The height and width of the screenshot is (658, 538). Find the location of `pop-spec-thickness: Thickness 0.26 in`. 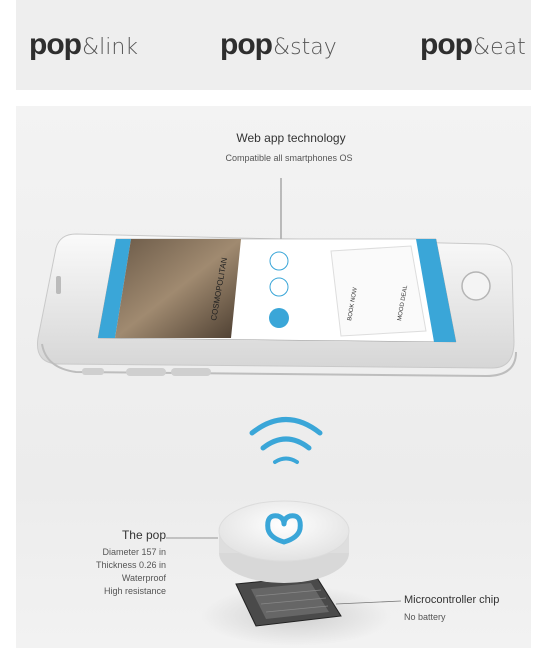

pop-spec-thickness: Thickness 0.26 in is located at coordinates (130, 565).